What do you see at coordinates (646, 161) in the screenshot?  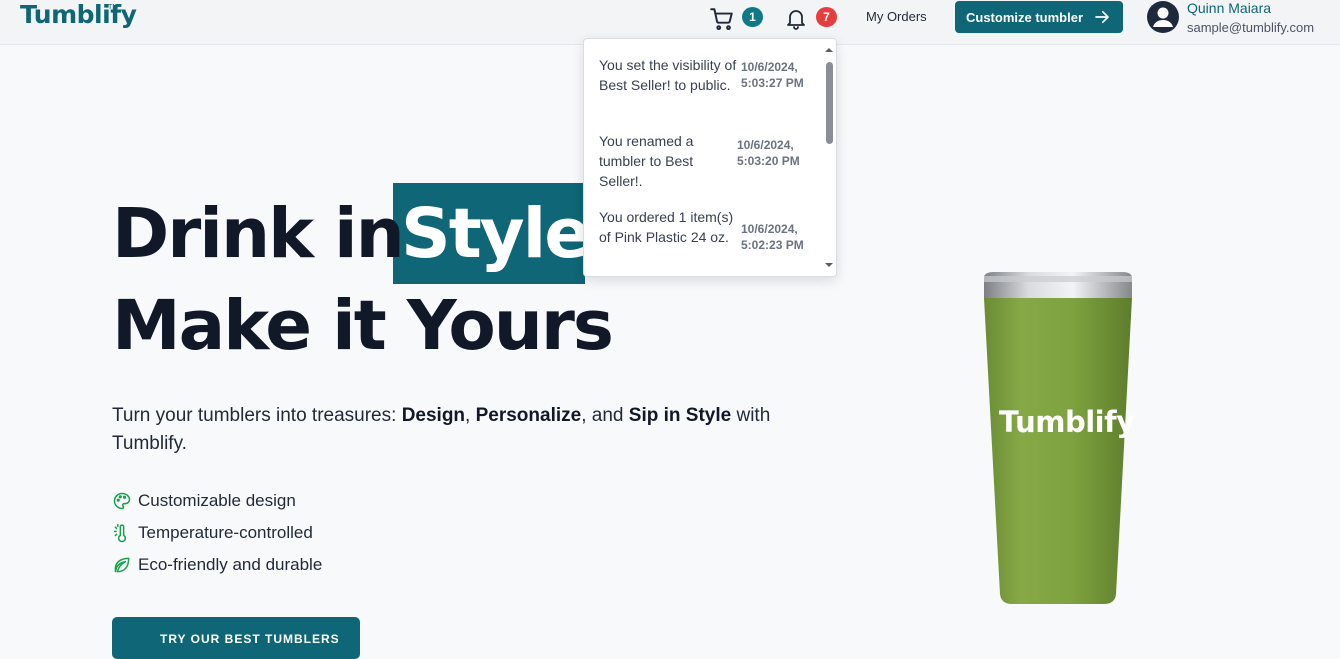 I see `notification-message: You renamed a tumbler to Best Seller!.` at bounding box center [646, 161].